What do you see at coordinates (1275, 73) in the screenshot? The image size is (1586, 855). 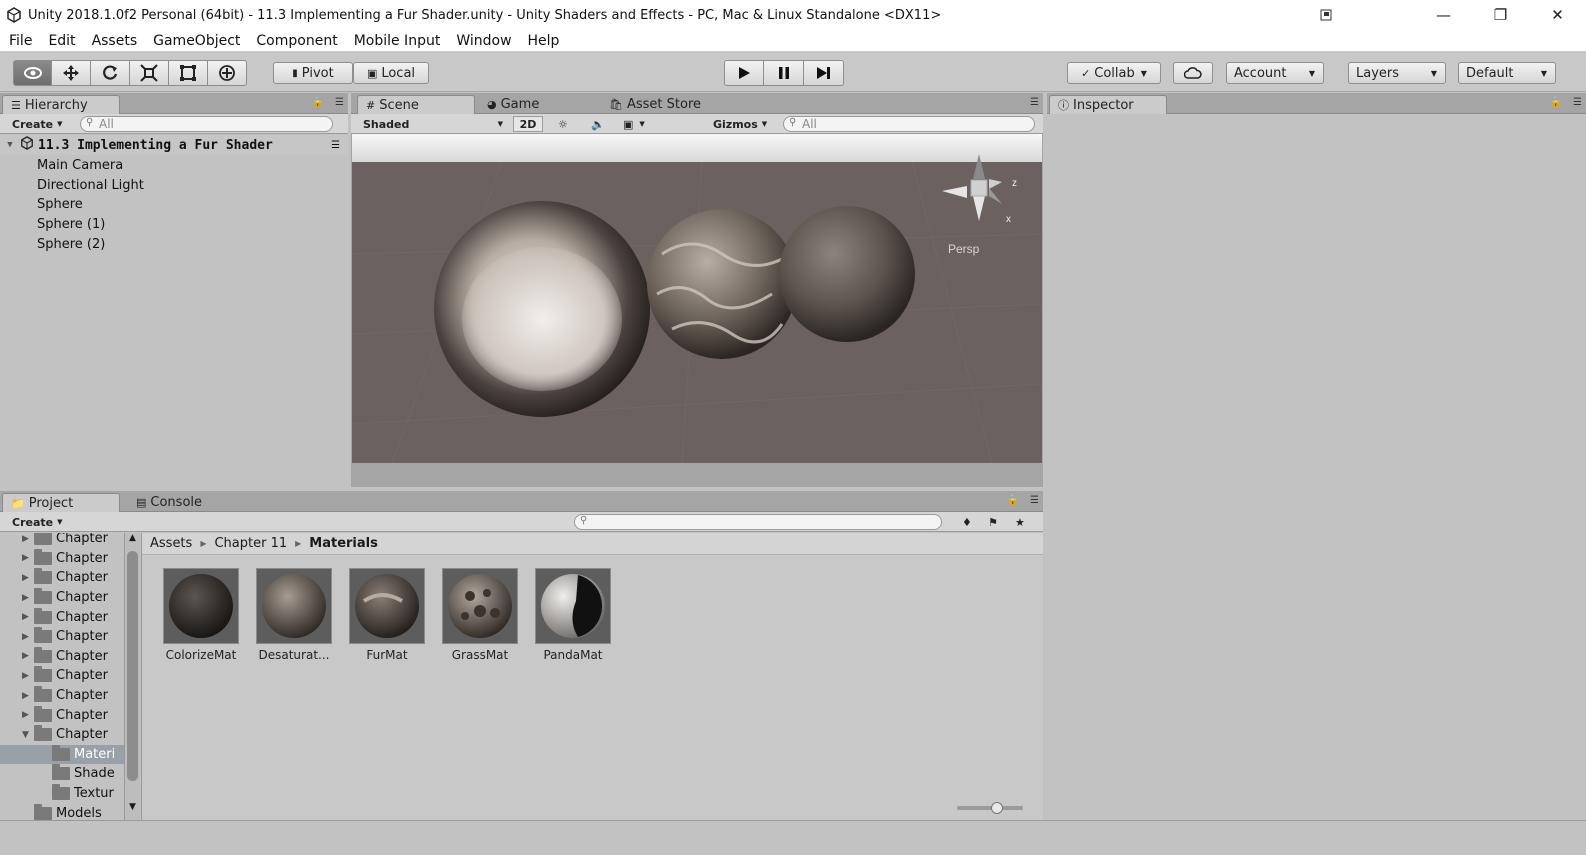 I see `account-dropdown: Account ▼` at bounding box center [1275, 73].